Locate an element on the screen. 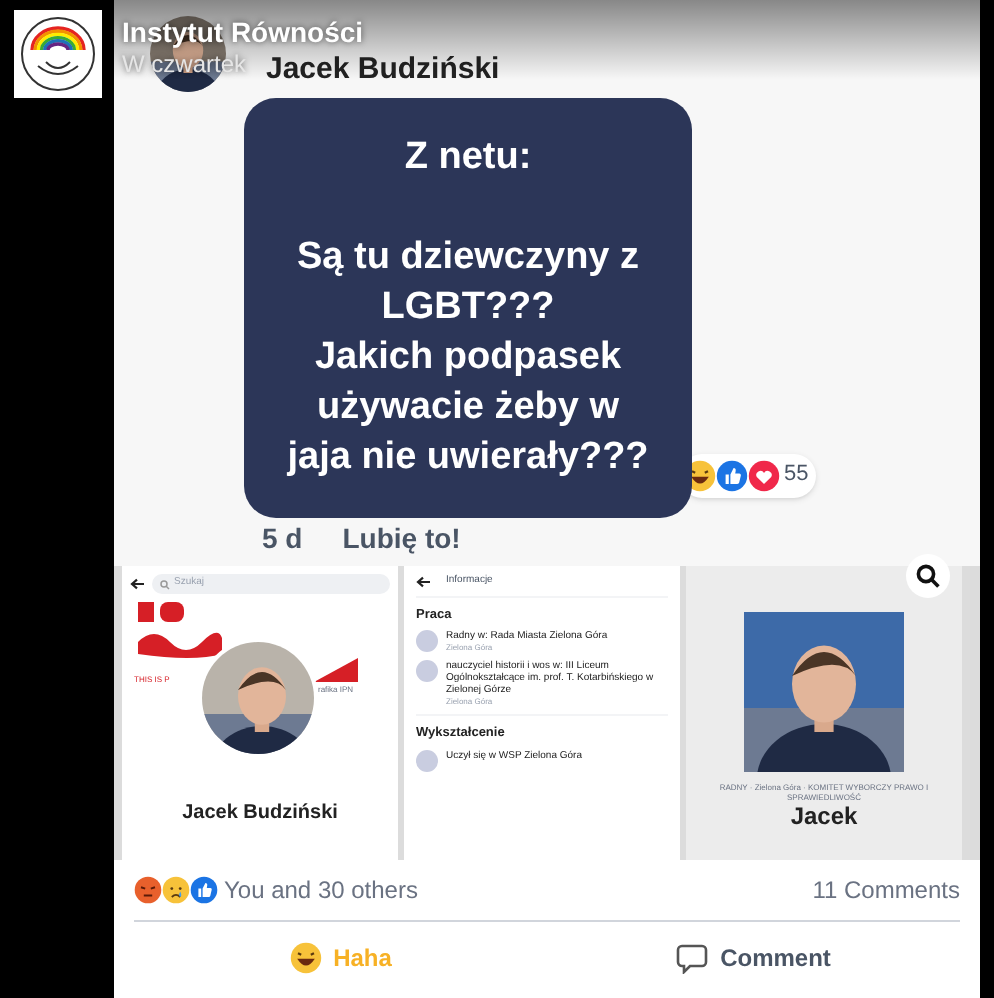 This screenshot has width=994, height=998. speech-bubble-icon is located at coordinates (692, 958).